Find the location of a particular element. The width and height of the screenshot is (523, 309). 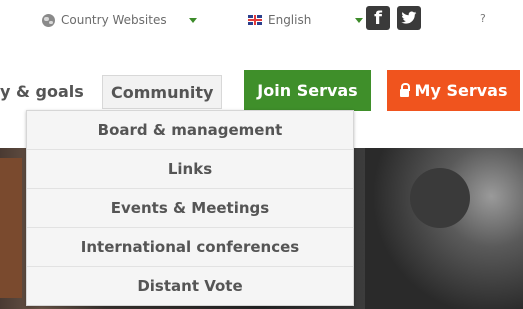

menu-item-international-conferences: International conferences is located at coordinates (190, 246).